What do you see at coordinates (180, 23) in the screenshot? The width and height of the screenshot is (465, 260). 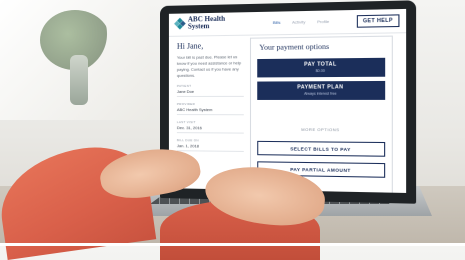 I see `logo-icon` at bounding box center [180, 23].